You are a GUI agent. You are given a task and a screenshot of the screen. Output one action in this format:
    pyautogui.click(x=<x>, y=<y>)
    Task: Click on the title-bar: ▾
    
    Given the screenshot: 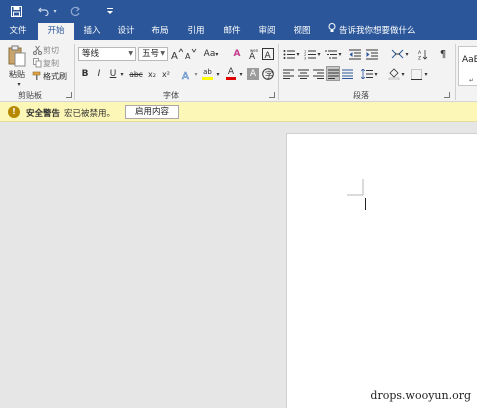 What is the action you would take?
    pyautogui.click(x=238, y=11)
    